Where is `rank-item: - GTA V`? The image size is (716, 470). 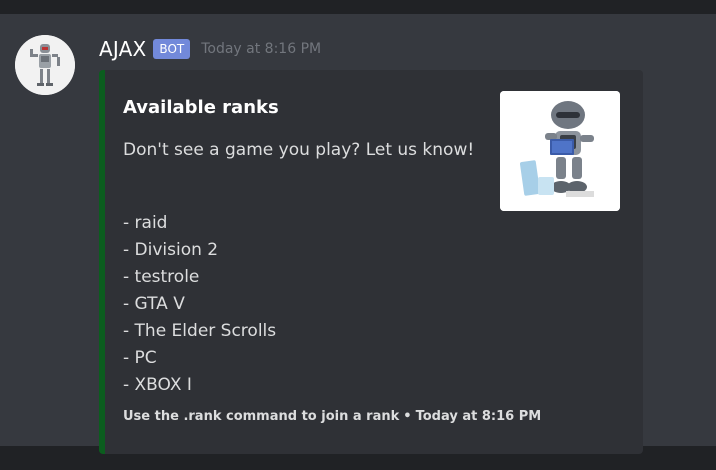 rank-item: - GTA V is located at coordinates (154, 304).